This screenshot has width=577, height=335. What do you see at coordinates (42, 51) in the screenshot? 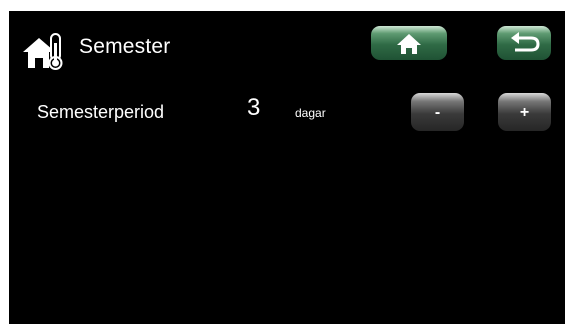
I see `house-thermometer-icon` at bounding box center [42, 51].